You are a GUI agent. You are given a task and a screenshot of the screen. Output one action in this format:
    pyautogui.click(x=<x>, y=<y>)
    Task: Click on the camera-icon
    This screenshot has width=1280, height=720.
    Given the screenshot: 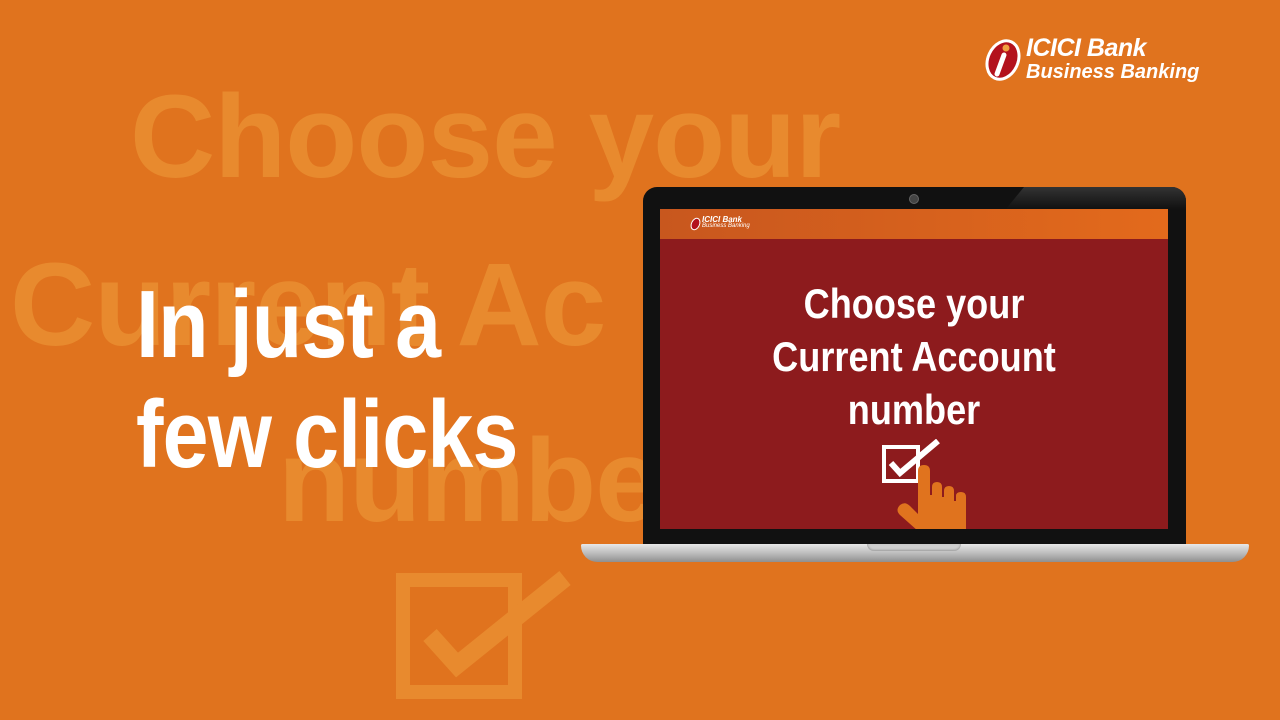 What is the action you would take?
    pyautogui.click(x=914, y=199)
    